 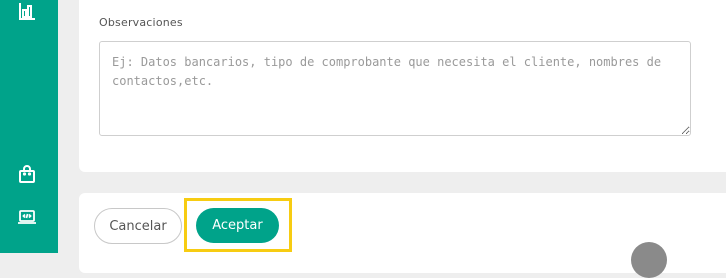 I want to click on accept-button: Aceptar, so click(x=237, y=225).